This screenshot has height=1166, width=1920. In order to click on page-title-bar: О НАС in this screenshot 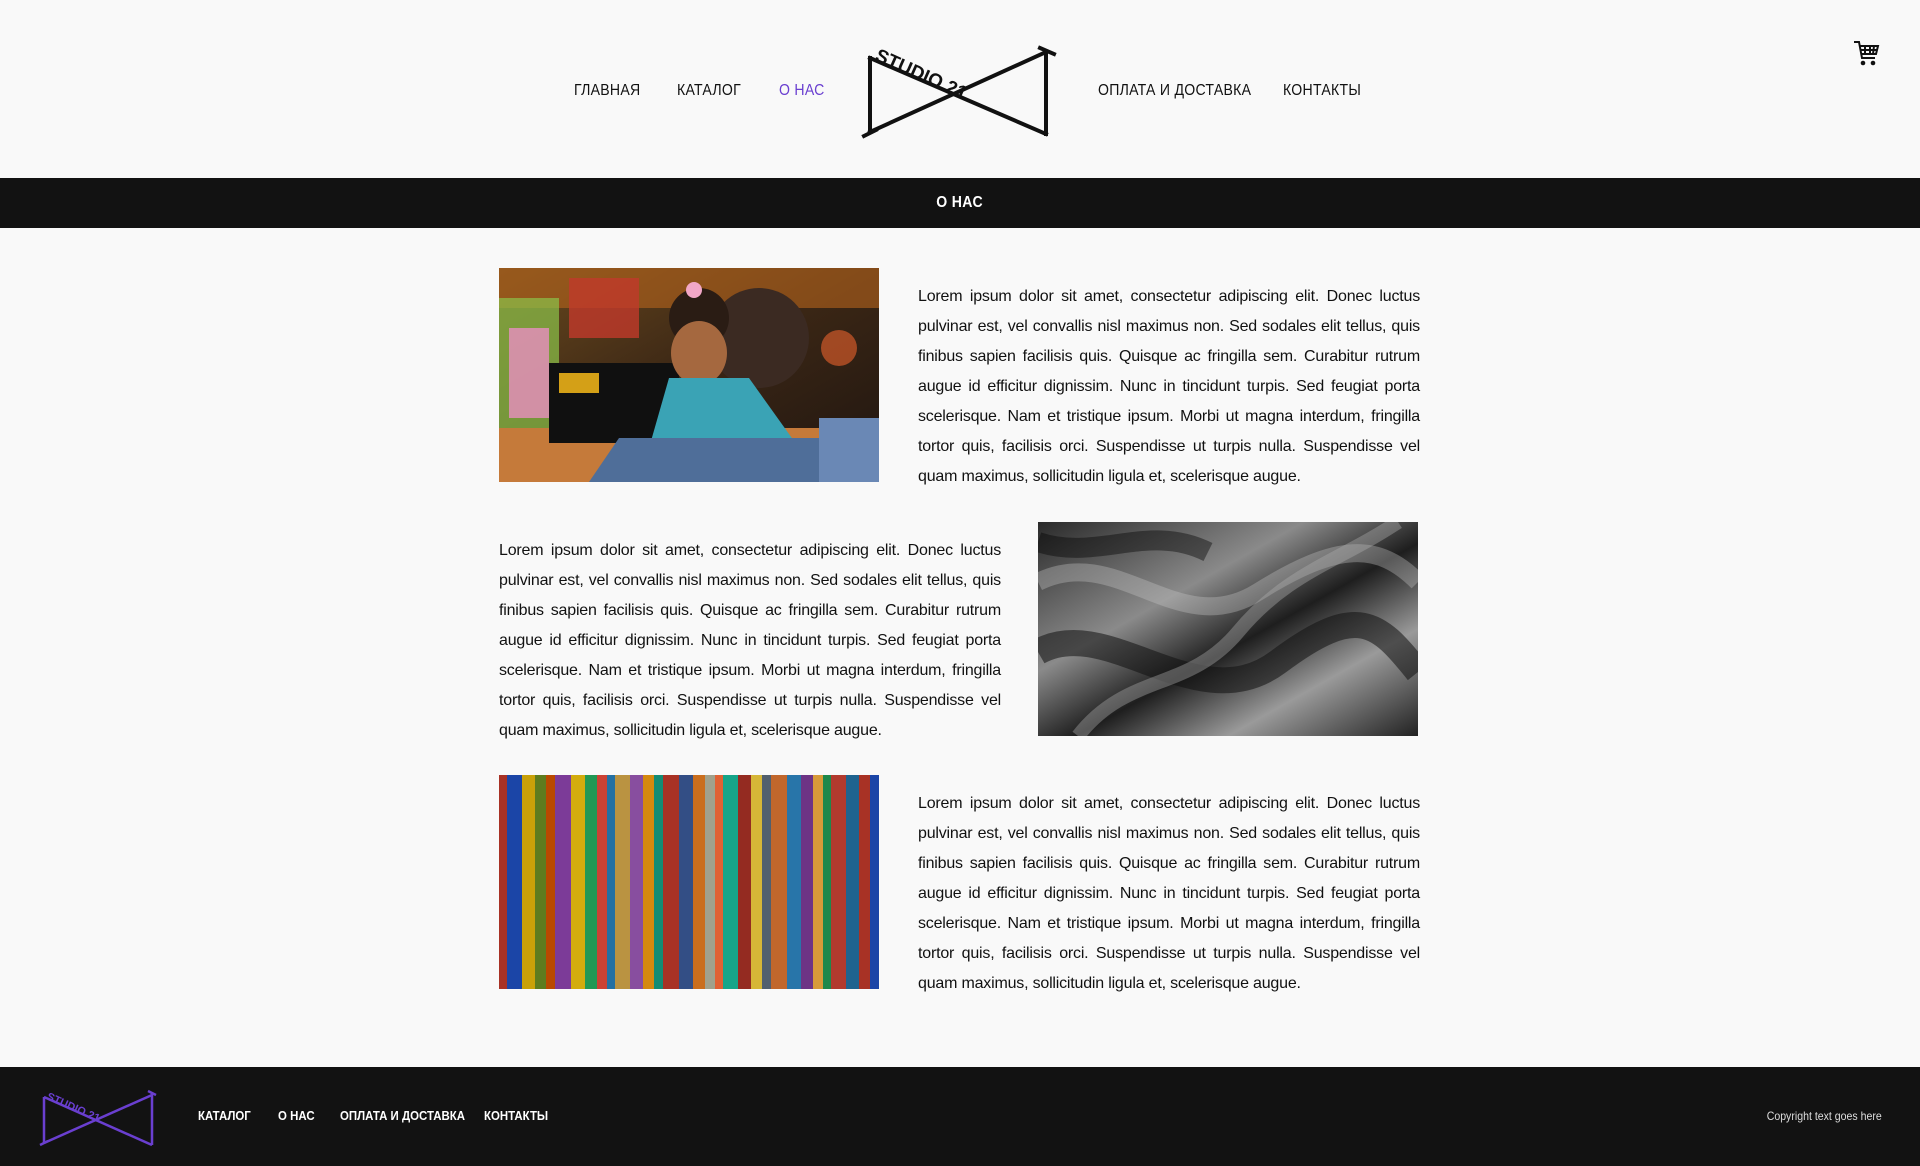, I will do `click(960, 203)`.